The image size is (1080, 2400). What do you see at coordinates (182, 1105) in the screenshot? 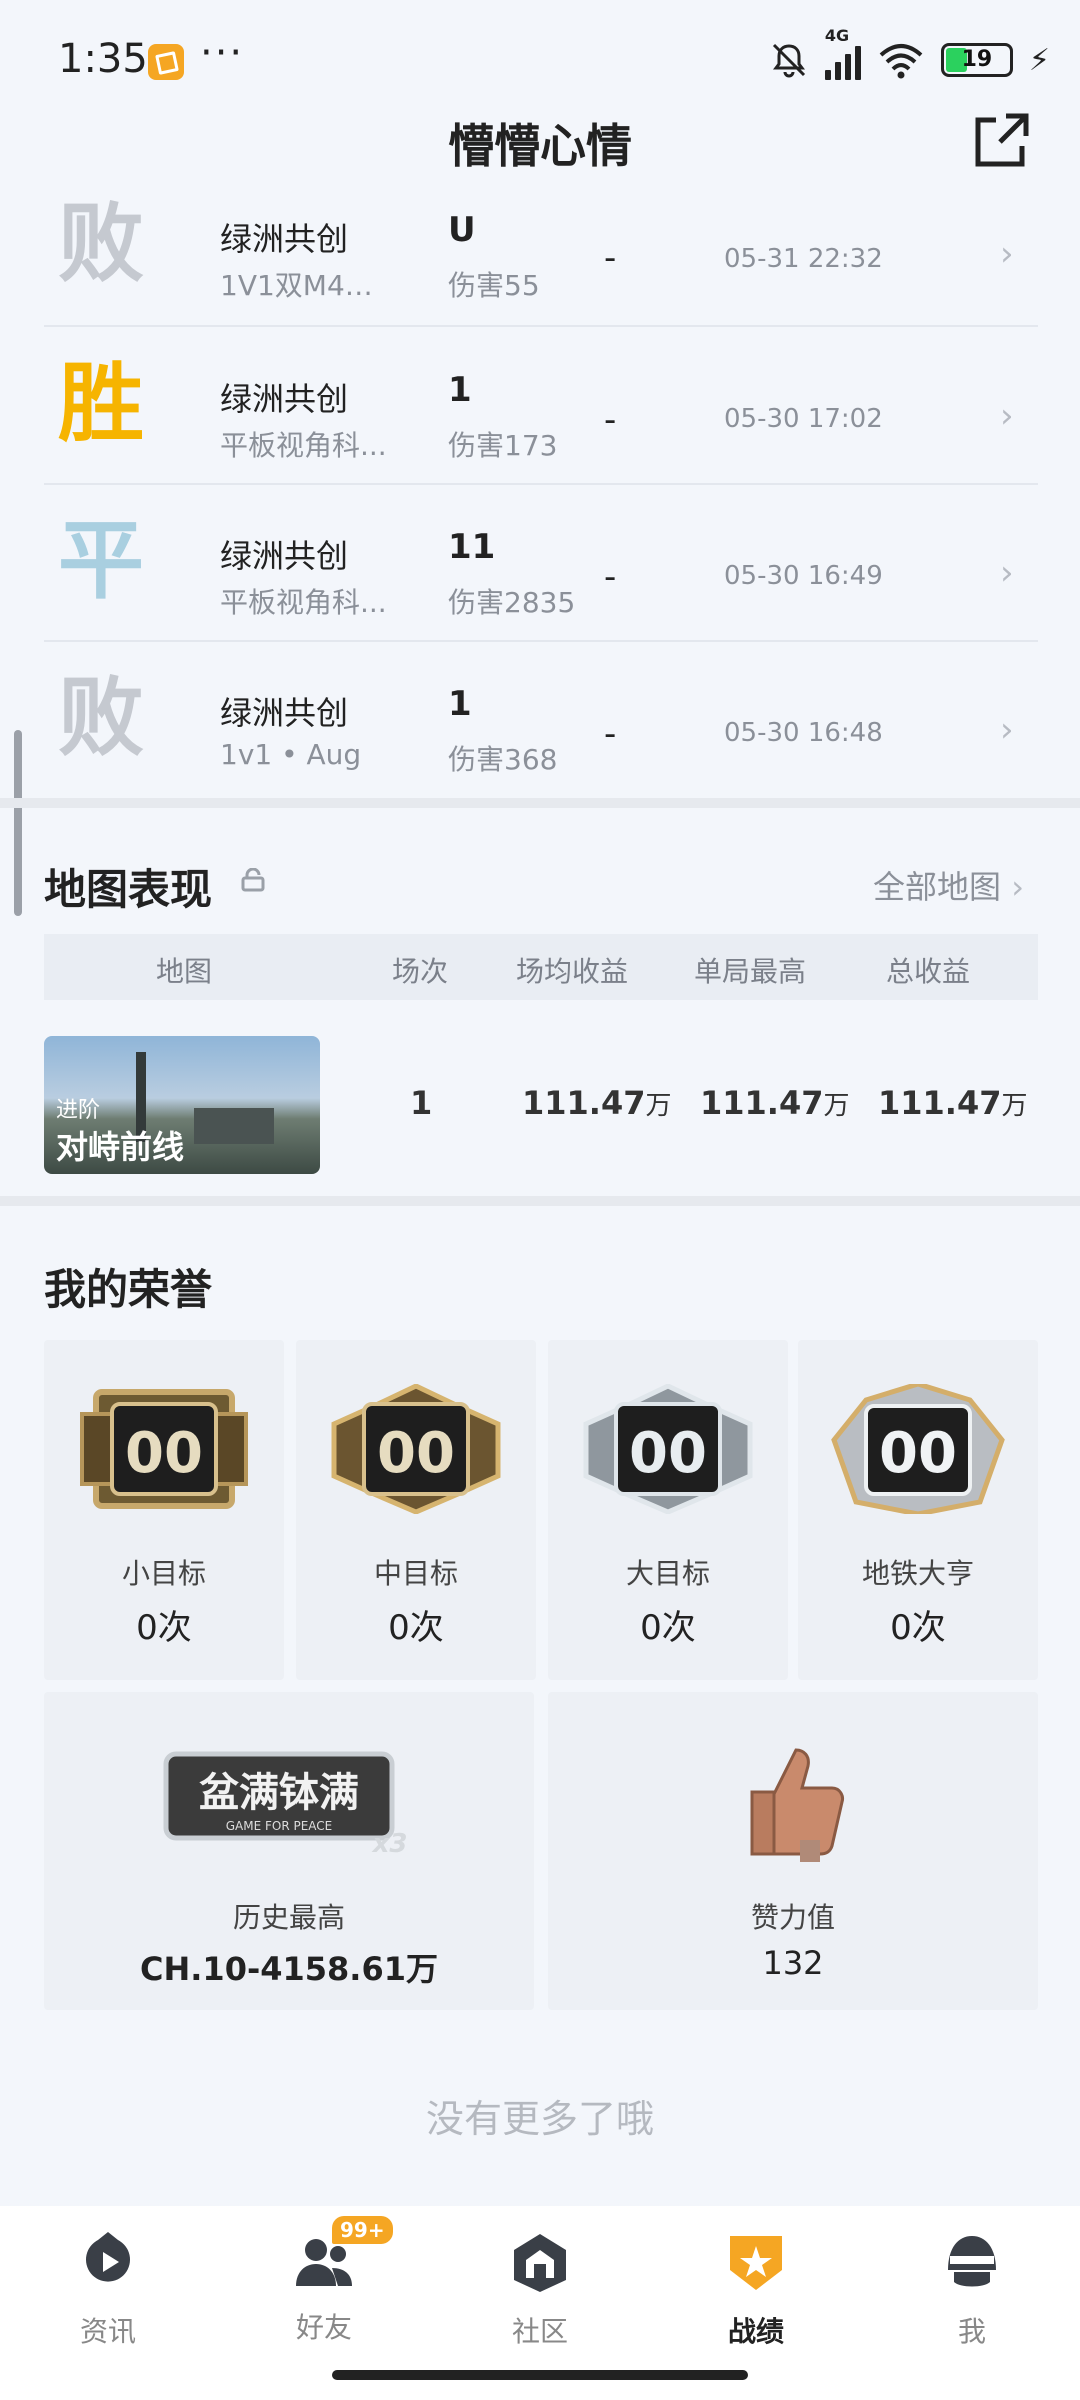
I see `map-thumbnail: 进阶 对峙前线` at bounding box center [182, 1105].